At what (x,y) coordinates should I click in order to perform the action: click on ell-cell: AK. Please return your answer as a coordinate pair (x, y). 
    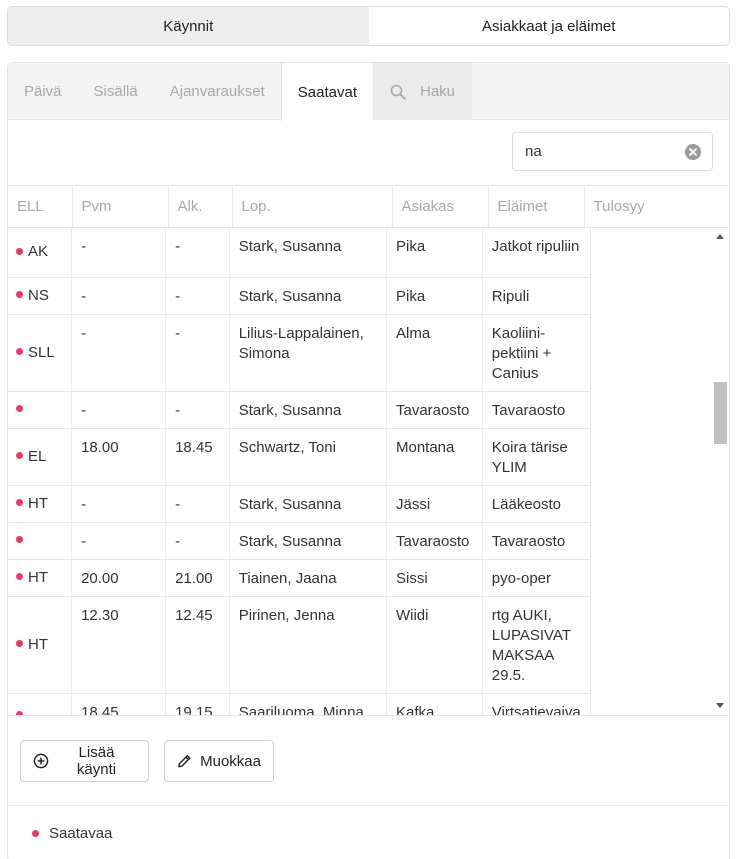
    Looking at the image, I should click on (40, 253).